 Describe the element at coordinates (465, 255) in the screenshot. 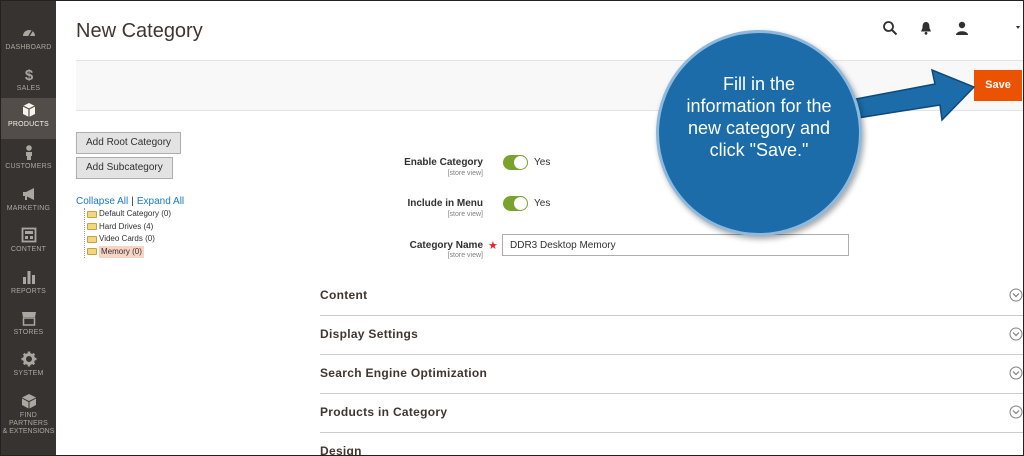

I see `category-name-scope: [store view]` at that location.